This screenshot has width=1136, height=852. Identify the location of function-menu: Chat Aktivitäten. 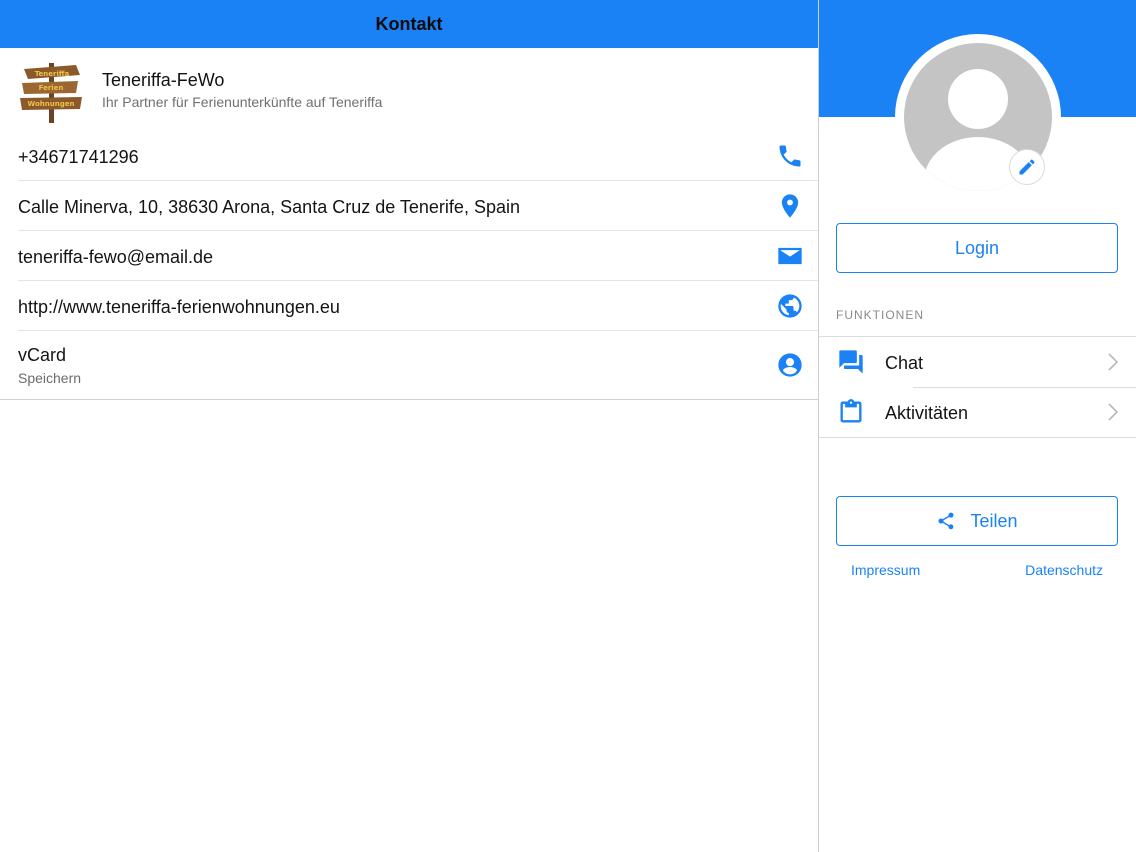
(977, 387).